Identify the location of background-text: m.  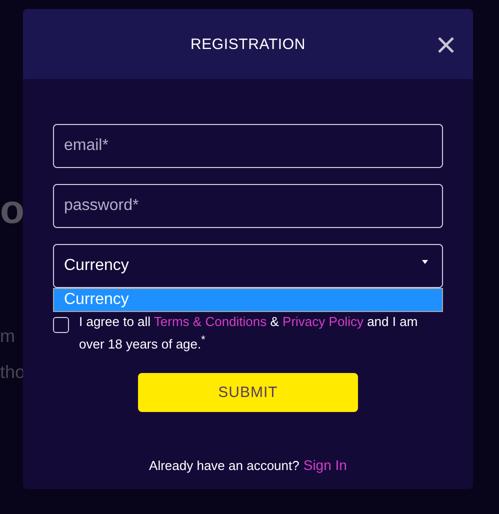
(7, 336).